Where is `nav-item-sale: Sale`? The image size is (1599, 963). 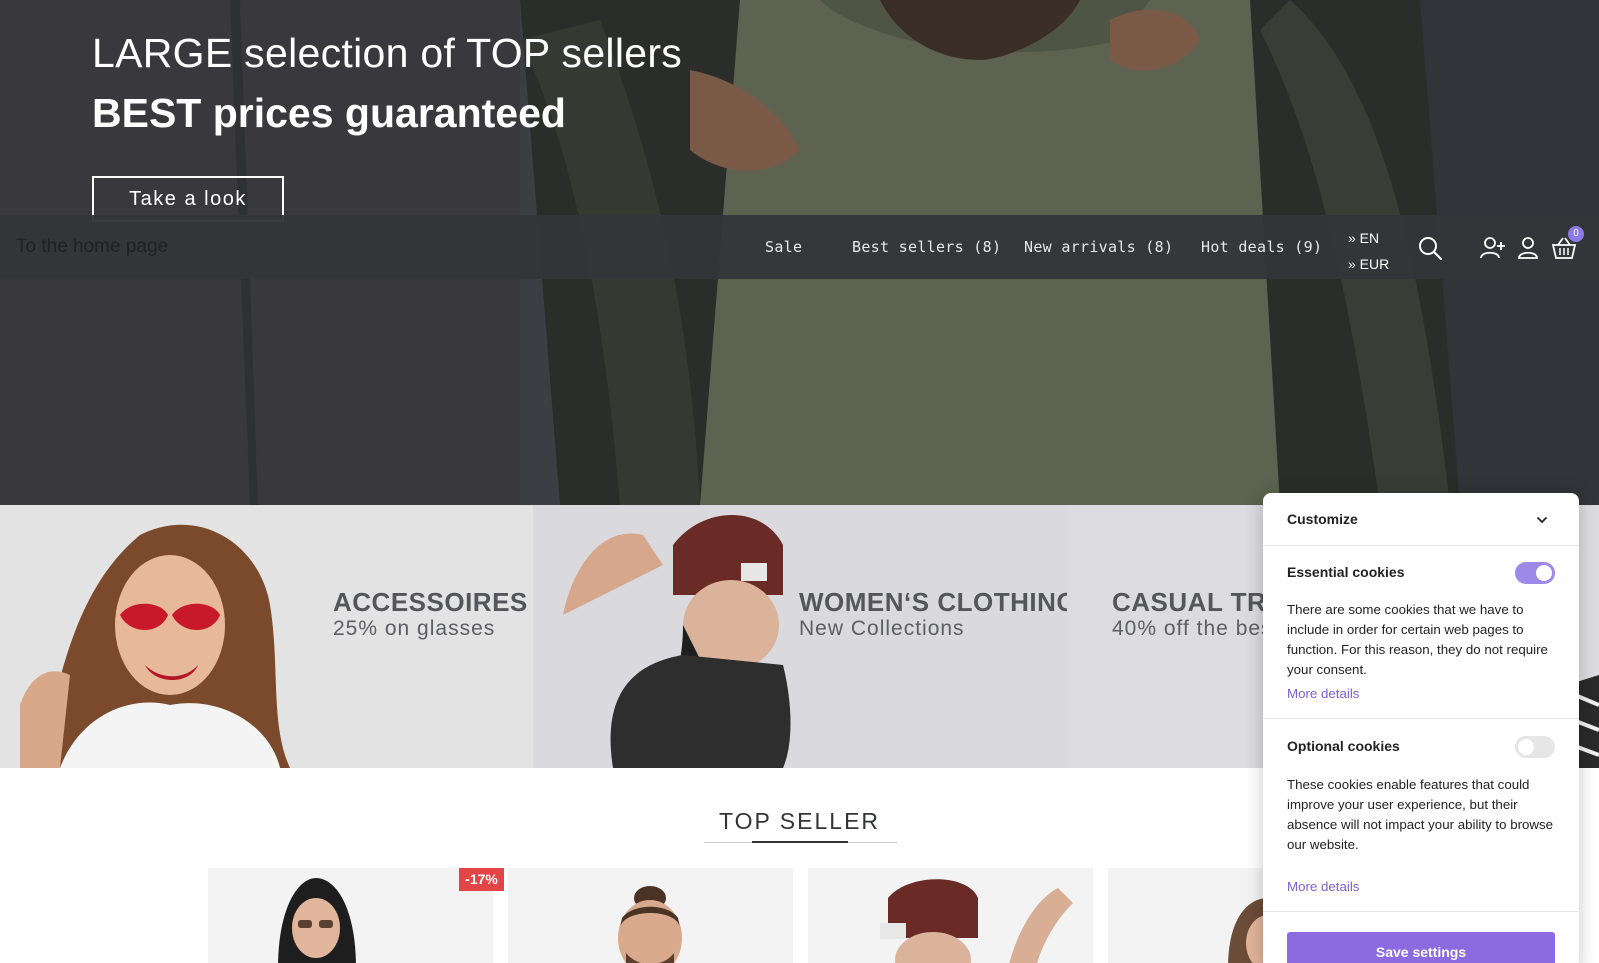
nav-item-sale: Sale is located at coordinates (783, 247).